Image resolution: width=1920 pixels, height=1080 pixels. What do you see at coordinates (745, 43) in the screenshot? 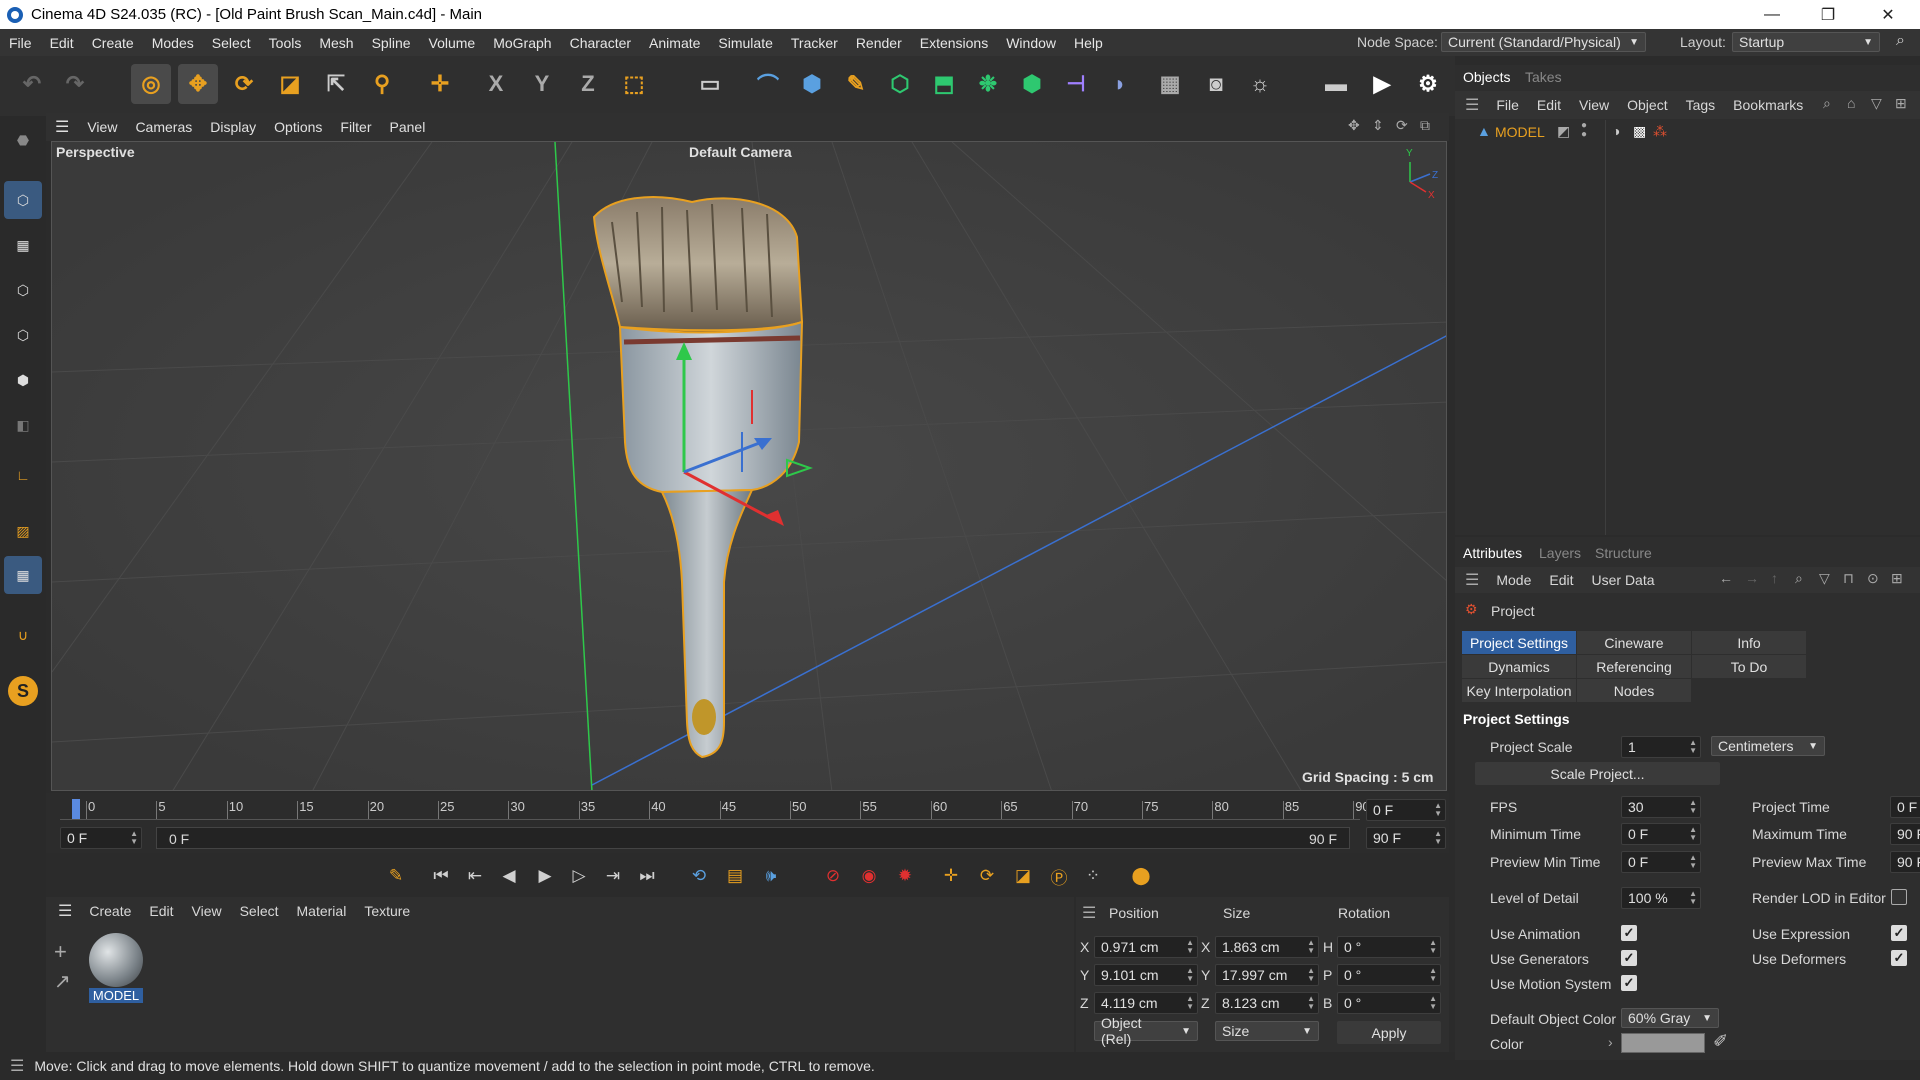
I see `menu-simulate: Simulate` at bounding box center [745, 43].